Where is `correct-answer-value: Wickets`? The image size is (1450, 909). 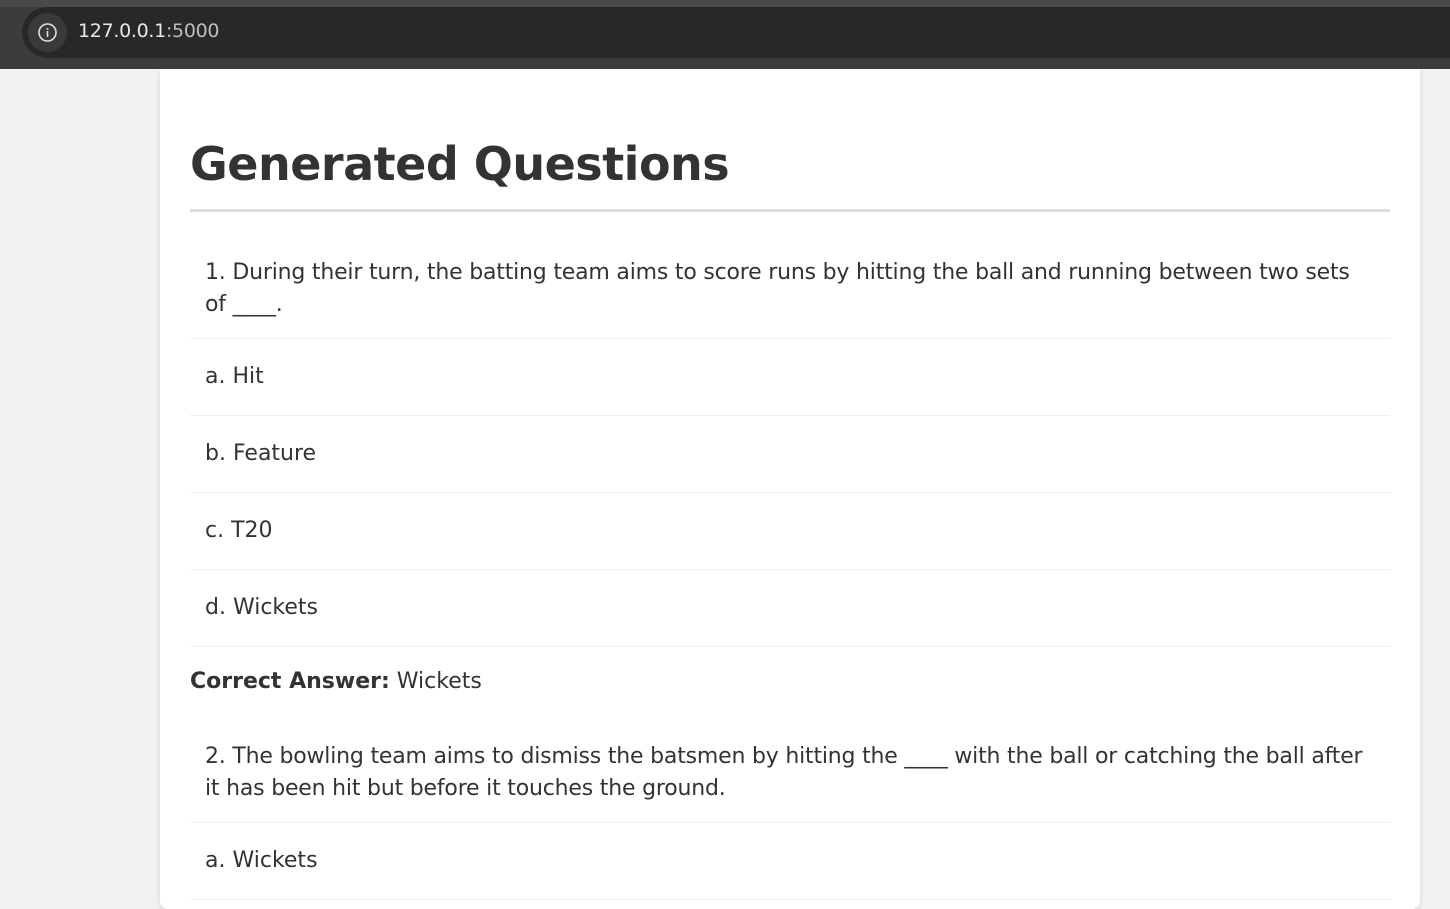
correct-answer-value: Wickets is located at coordinates (435, 681).